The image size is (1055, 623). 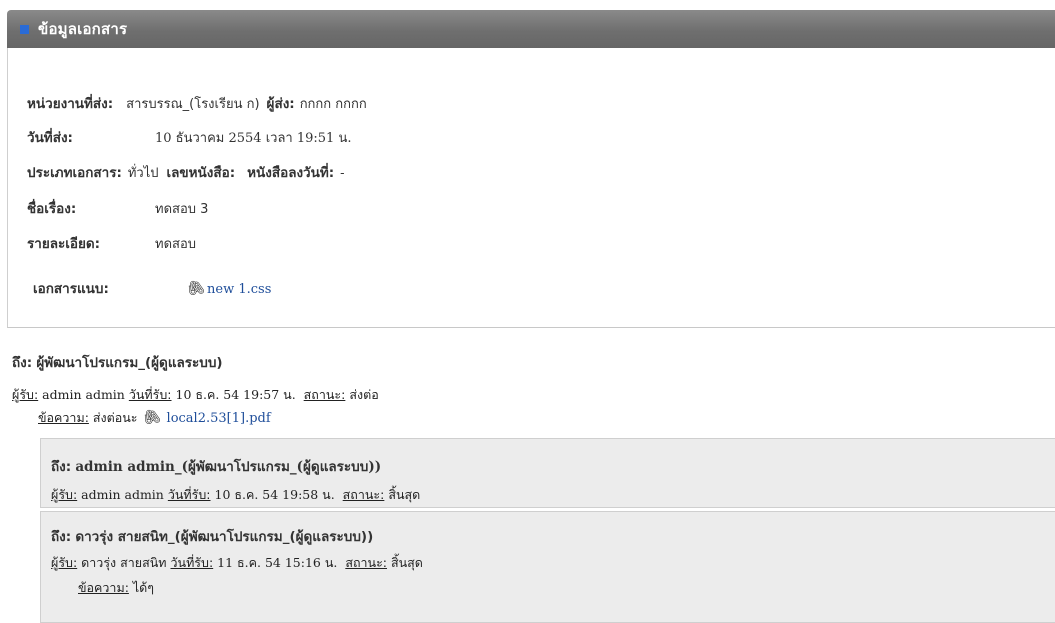 What do you see at coordinates (291, 173) in the screenshot?
I see `book-date-label: หนังสือลงวันที่:` at bounding box center [291, 173].